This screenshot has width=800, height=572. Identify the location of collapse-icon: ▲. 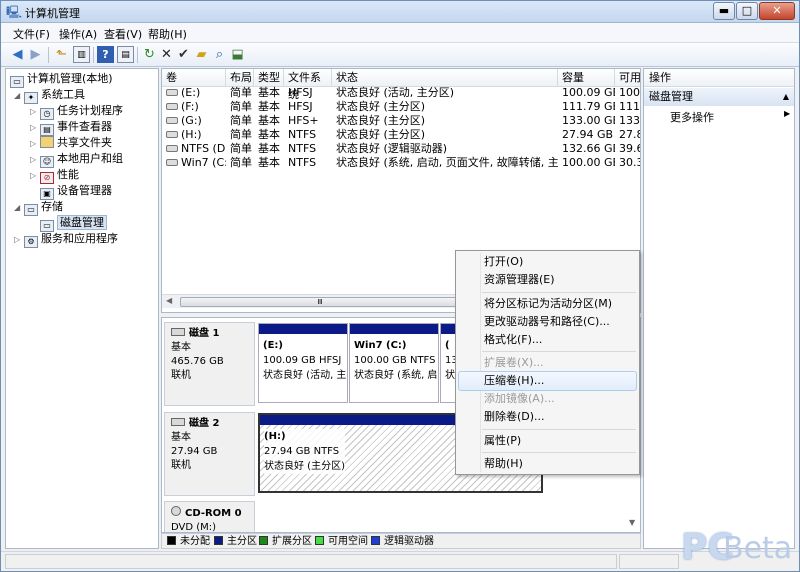
(786, 97).